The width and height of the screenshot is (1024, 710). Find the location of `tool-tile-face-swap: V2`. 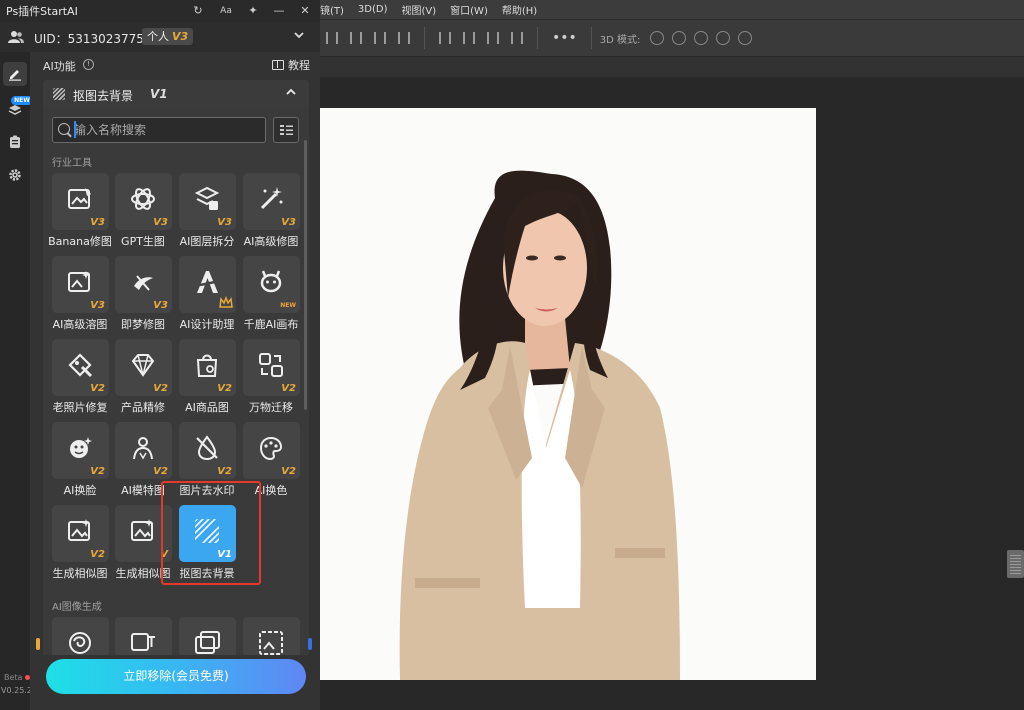

tool-tile-face-swap: V2 is located at coordinates (80, 450).